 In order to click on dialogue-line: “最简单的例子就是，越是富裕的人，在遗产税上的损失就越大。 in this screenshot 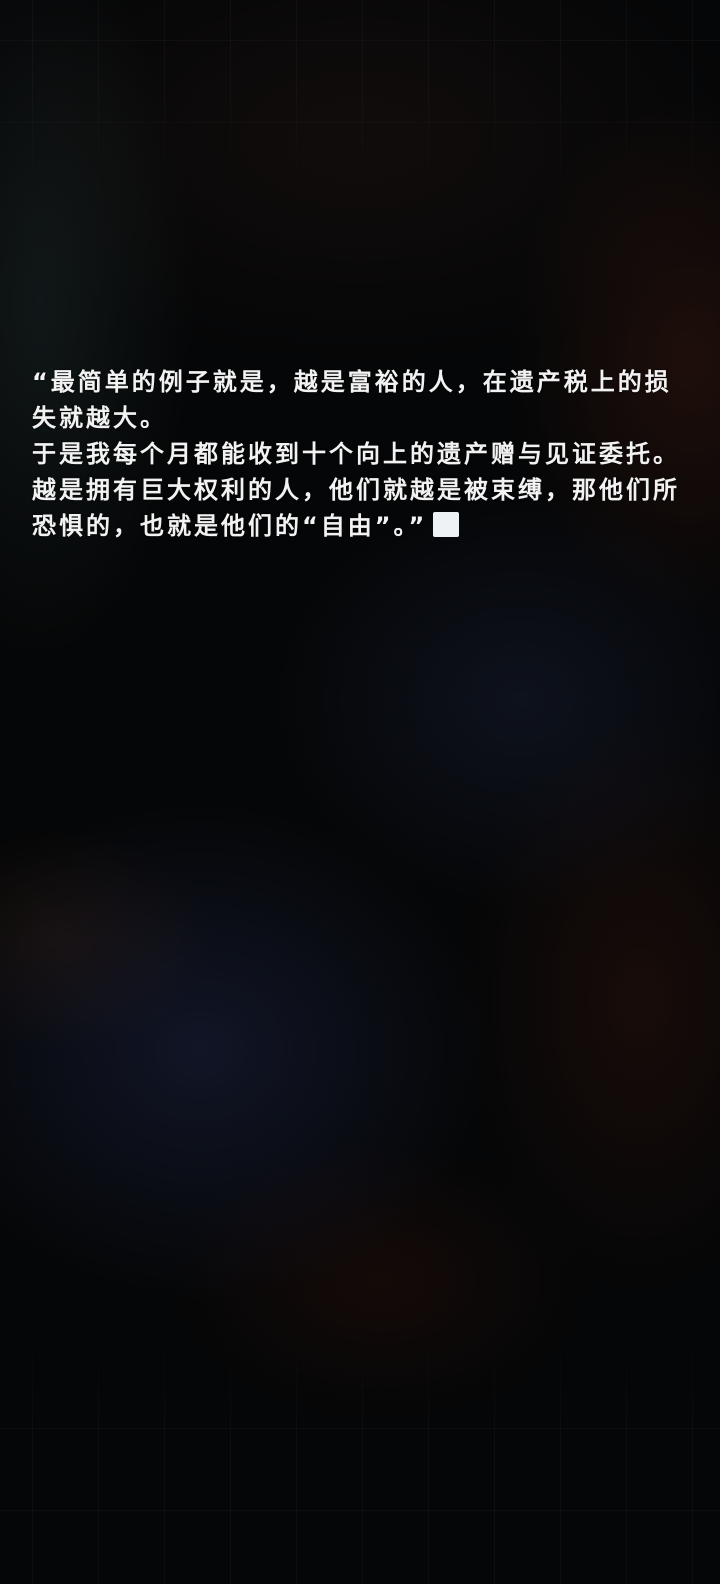, I will do `click(352, 400)`.